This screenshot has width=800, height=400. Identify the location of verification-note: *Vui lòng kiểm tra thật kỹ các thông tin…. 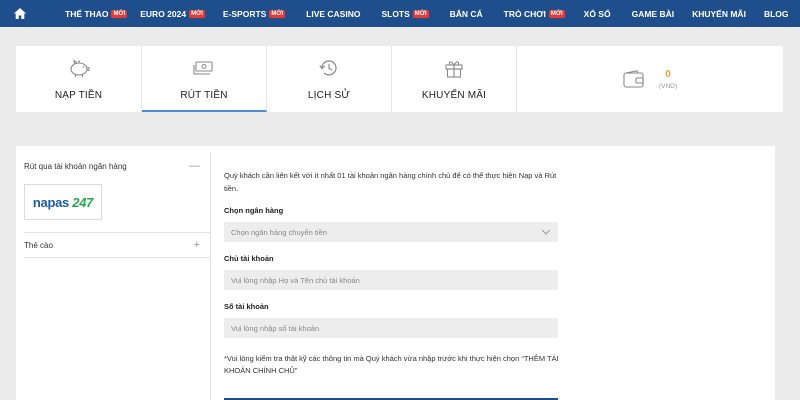
(391, 364).